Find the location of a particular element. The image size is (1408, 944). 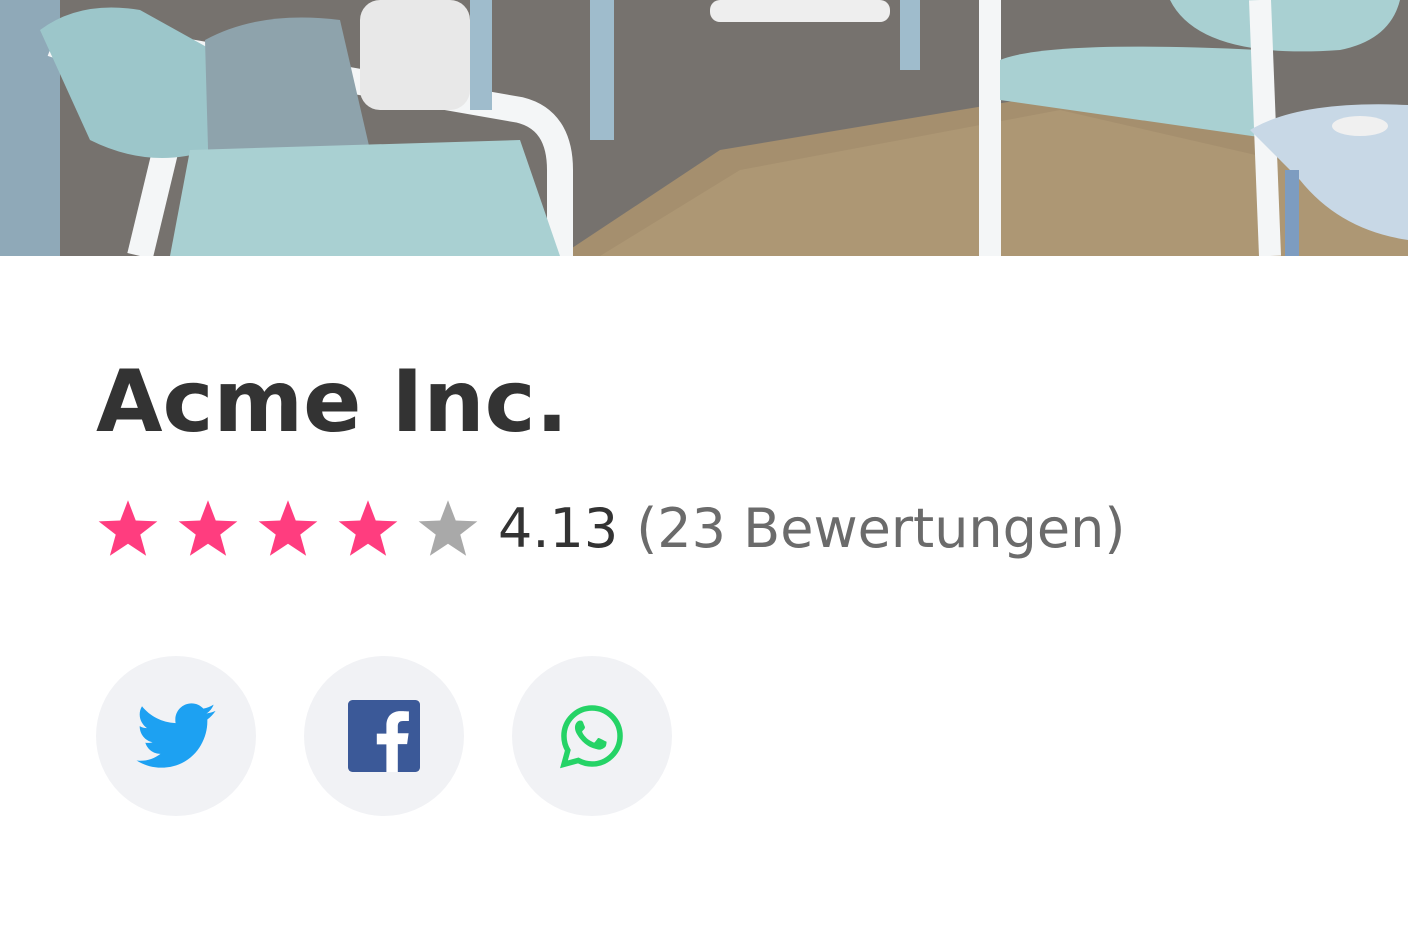

share-whatsapp-button is located at coordinates (592, 736).